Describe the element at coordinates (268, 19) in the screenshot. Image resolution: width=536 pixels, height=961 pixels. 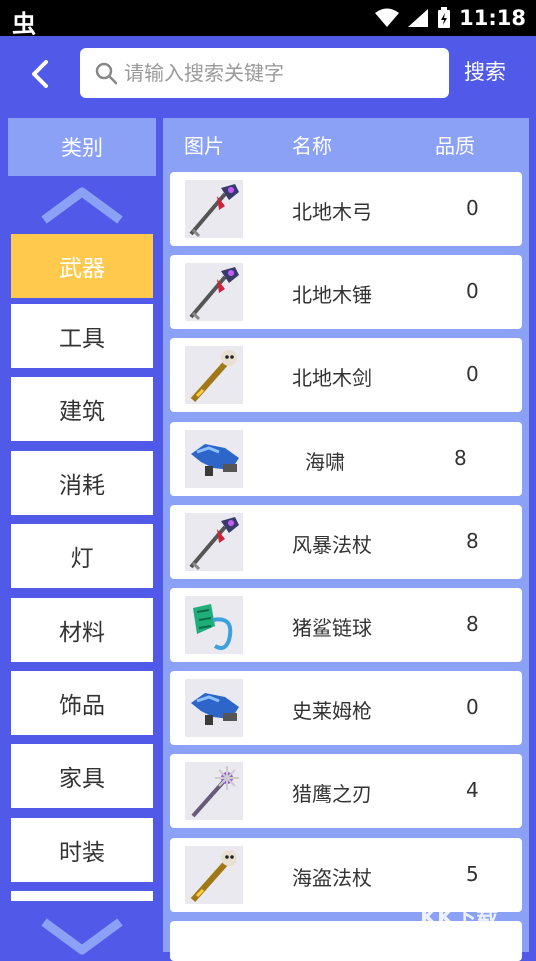
I see `status-bar: 虫 11:18` at that location.